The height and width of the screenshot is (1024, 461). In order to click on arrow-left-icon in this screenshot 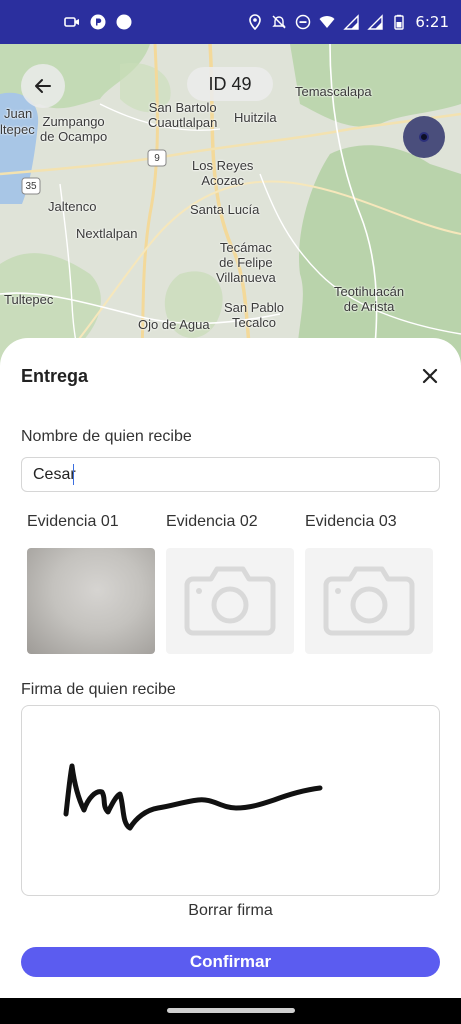, I will do `click(43, 86)`.